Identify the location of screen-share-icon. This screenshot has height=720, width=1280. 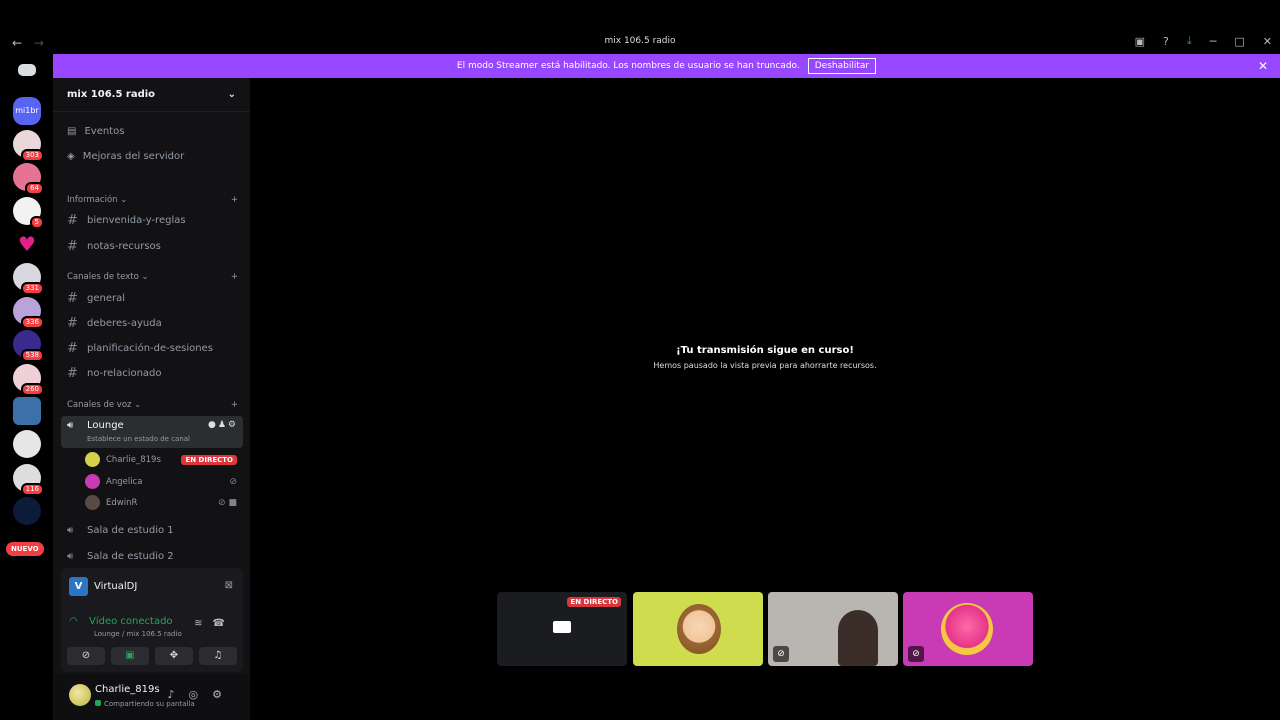
(562, 627).